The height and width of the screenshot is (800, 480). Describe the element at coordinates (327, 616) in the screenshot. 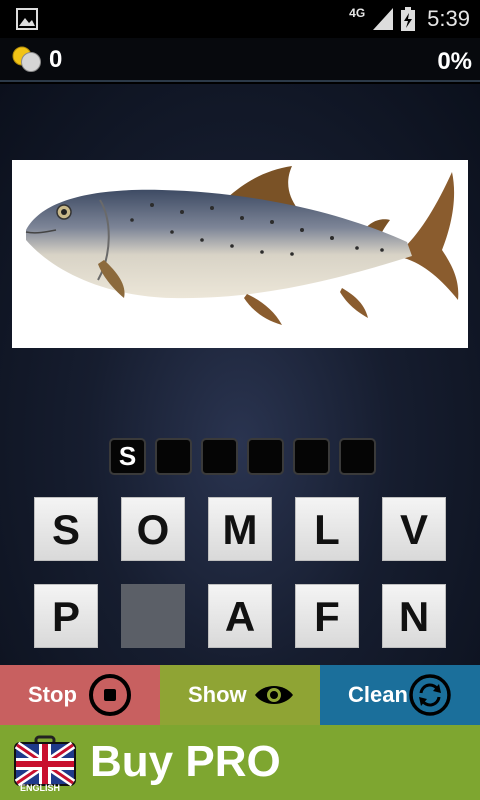

I see `letter-tile: F` at that location.